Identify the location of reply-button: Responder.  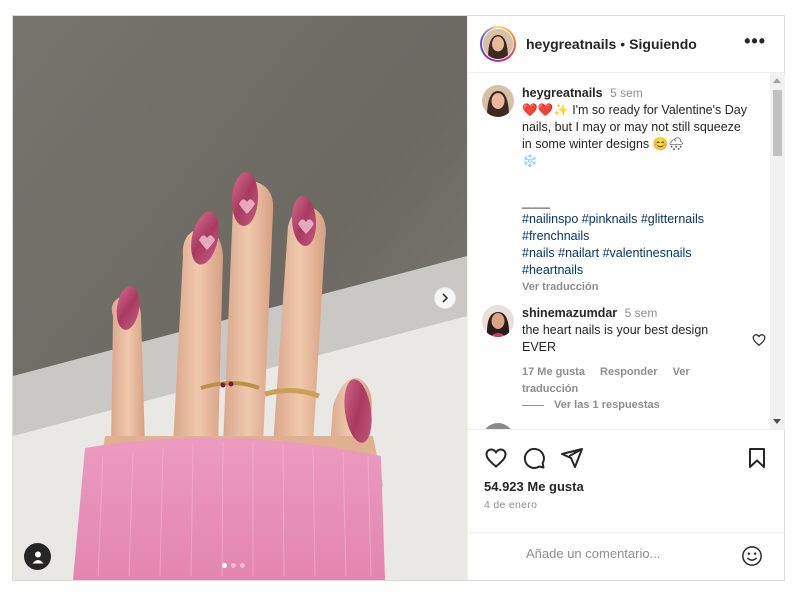
(628, 372).